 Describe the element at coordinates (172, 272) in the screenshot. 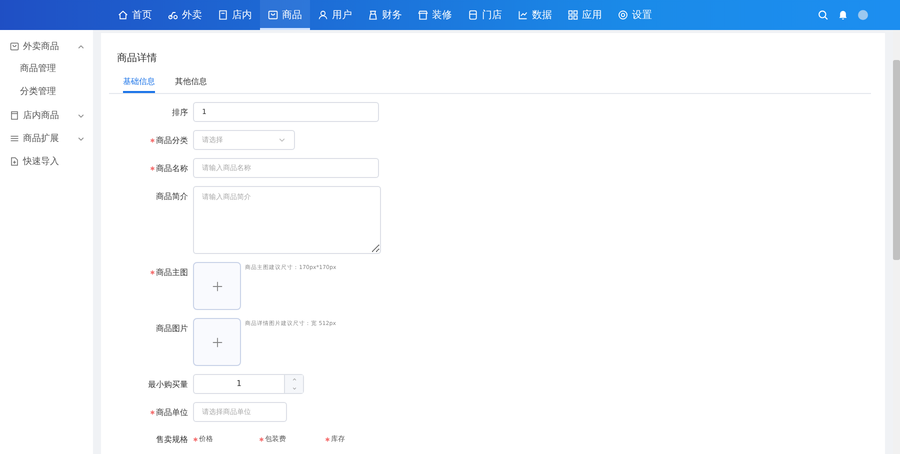

I see `field-label: 商品主图` at that location.